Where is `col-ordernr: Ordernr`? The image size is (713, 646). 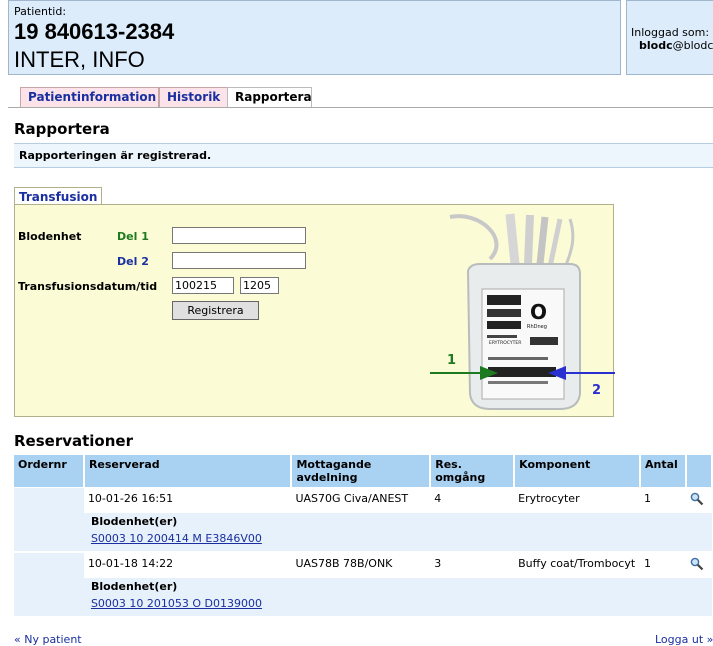
col-ordernr: Ordernr is located at coordinates (49, 471).